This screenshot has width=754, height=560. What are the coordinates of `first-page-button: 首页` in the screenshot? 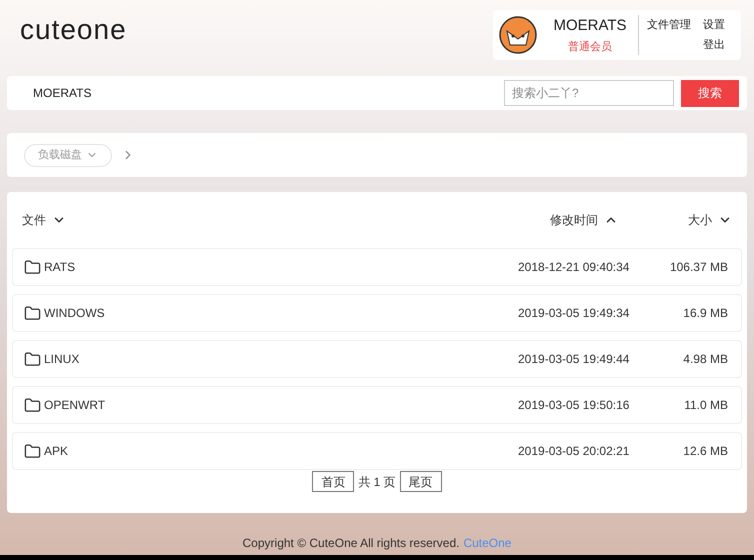 It's located at (333, 481).